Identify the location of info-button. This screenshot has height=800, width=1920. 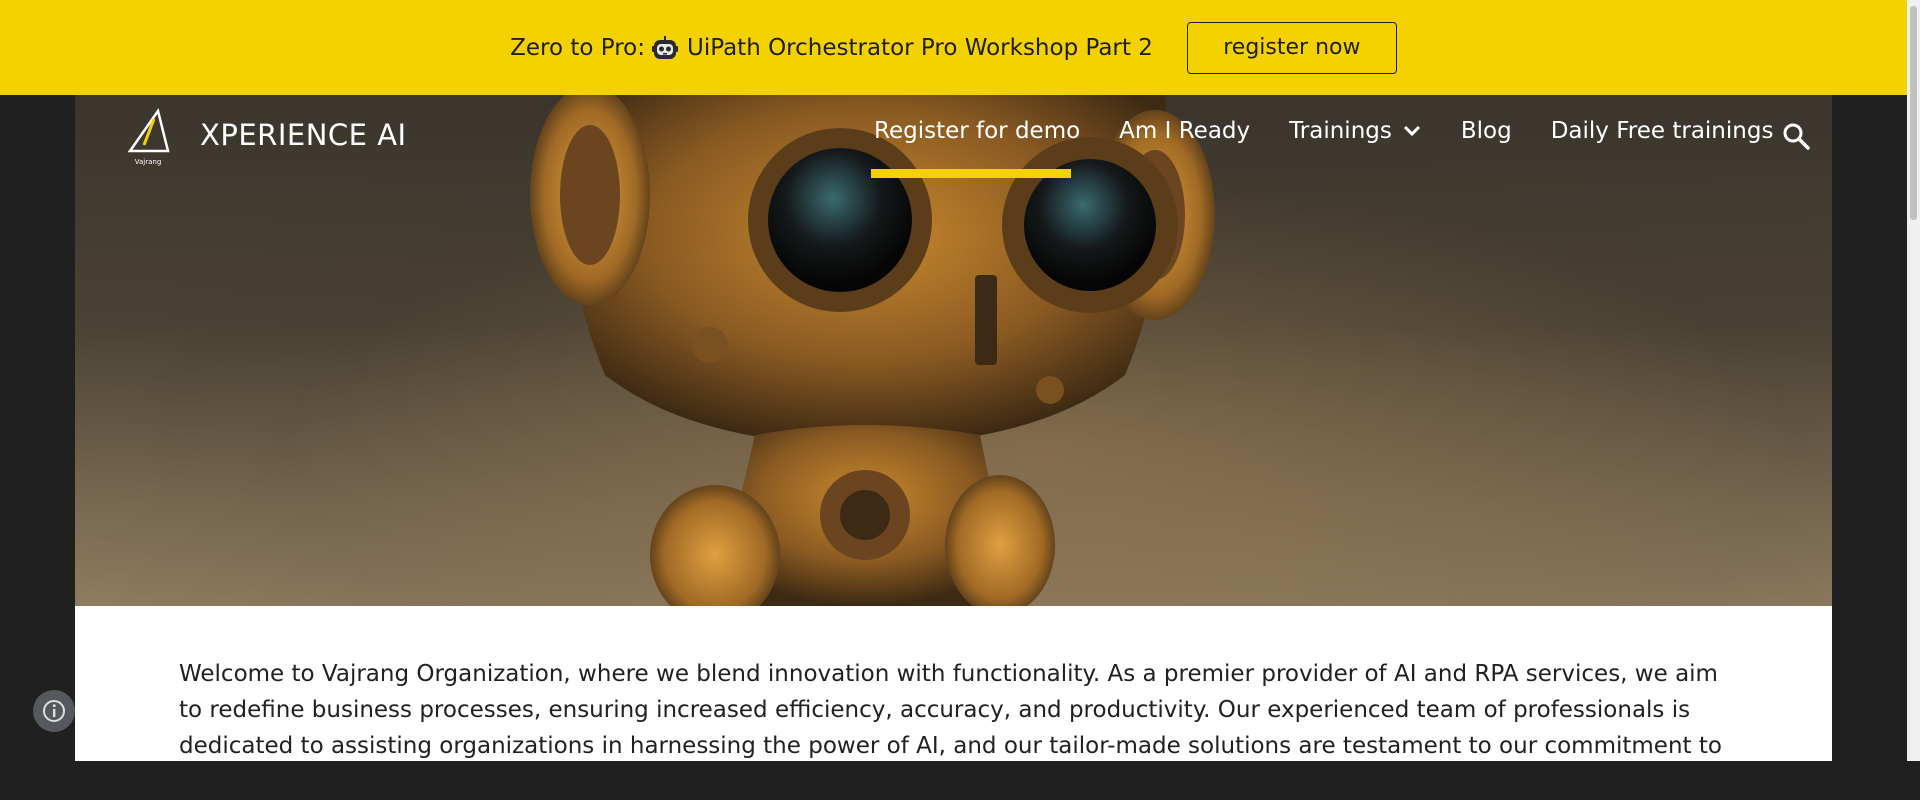
(54, 711).